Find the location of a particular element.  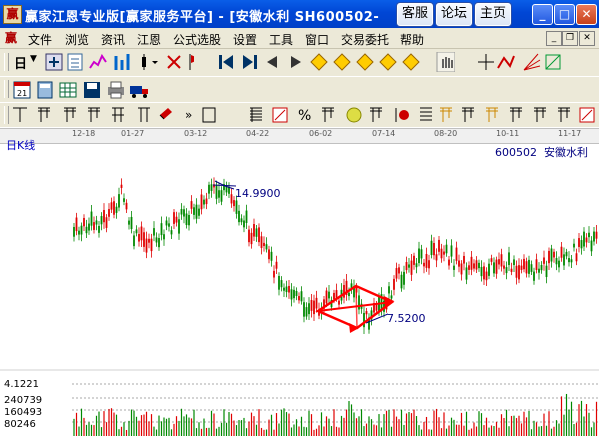

prev-arrow-icon is located at coordinates (272, 62).